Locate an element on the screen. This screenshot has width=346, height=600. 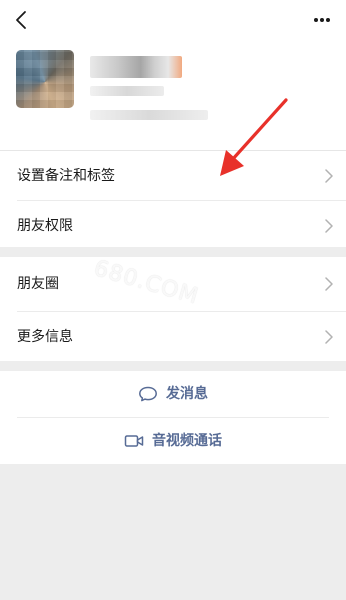
avatar is located at coordinates (45, 79).